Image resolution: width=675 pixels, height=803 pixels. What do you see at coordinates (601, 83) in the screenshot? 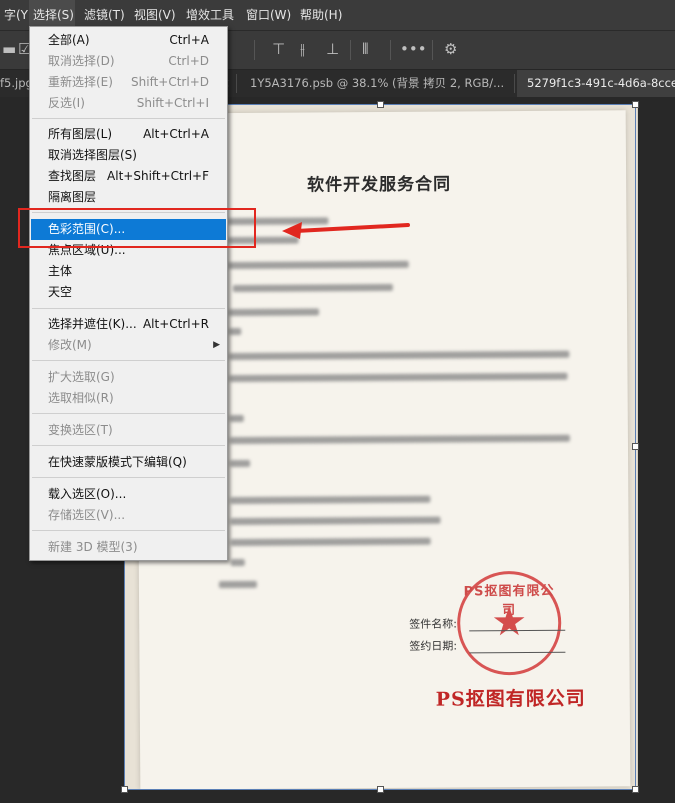
I see `tab-label: 5279f1c3-491c-4d6a-8cce-8` at bounding box center [601, 83].